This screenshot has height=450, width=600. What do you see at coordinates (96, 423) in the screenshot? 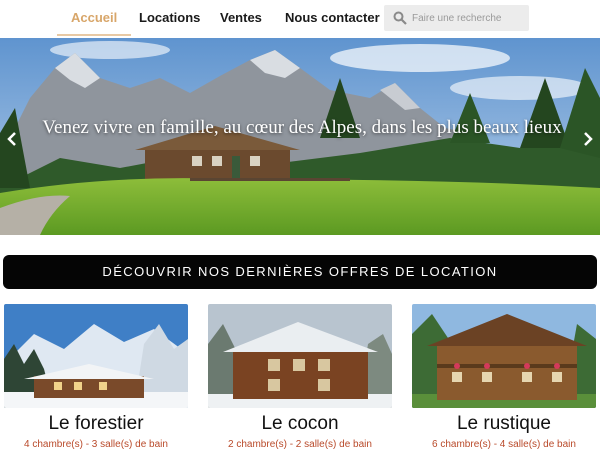
I see `property-title: Le forestier` at bounding box center [96, 423].